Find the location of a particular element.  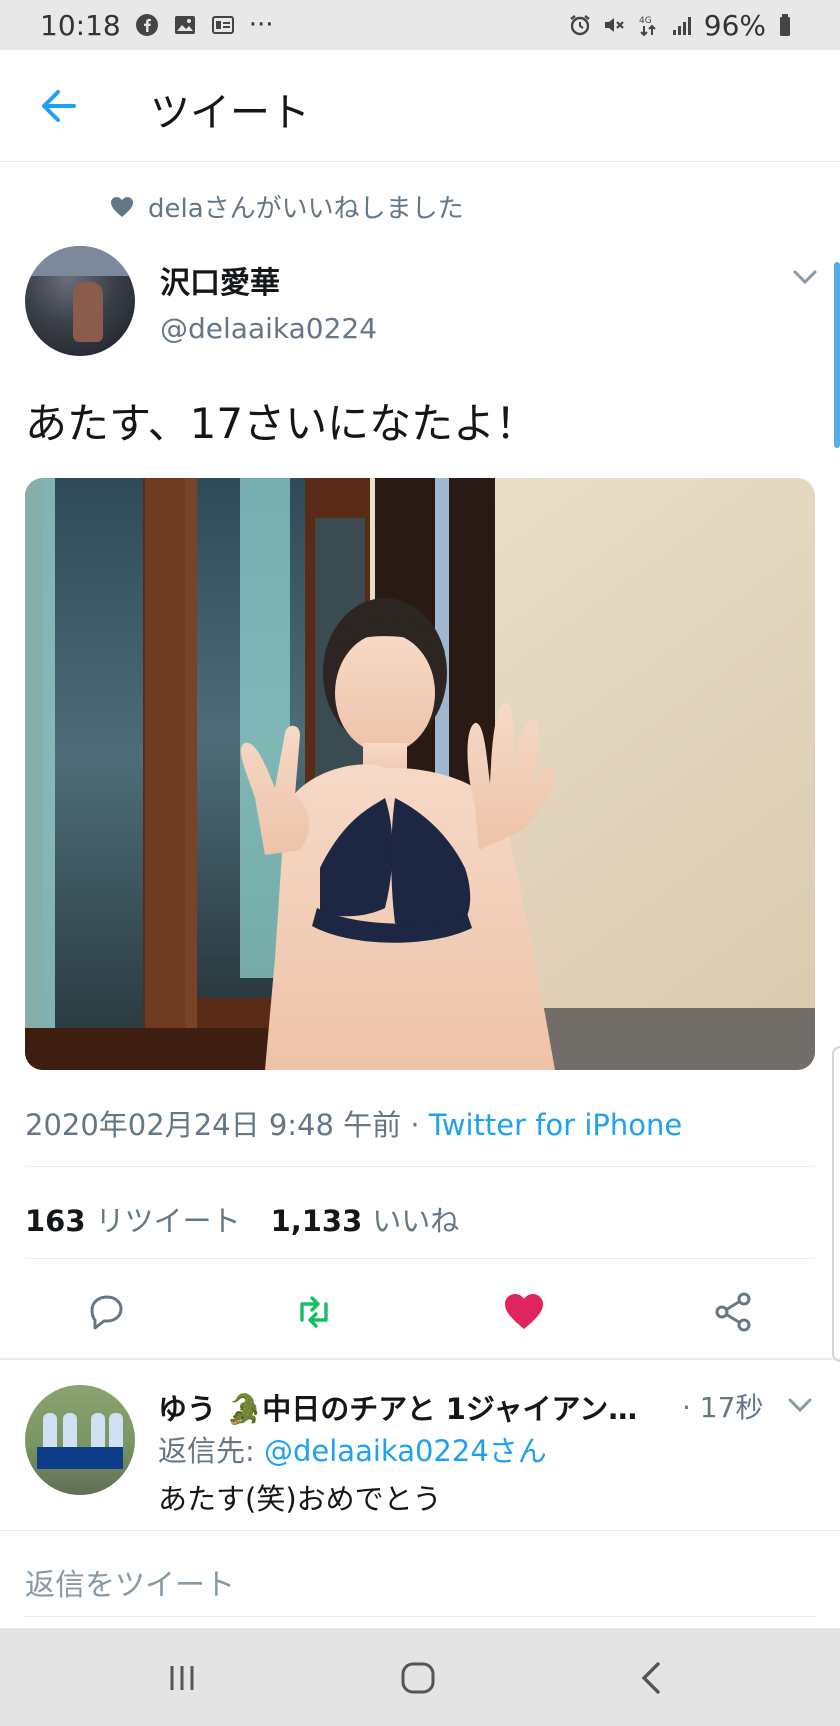

page-title: ツイート is located at coordinates (230, 113).